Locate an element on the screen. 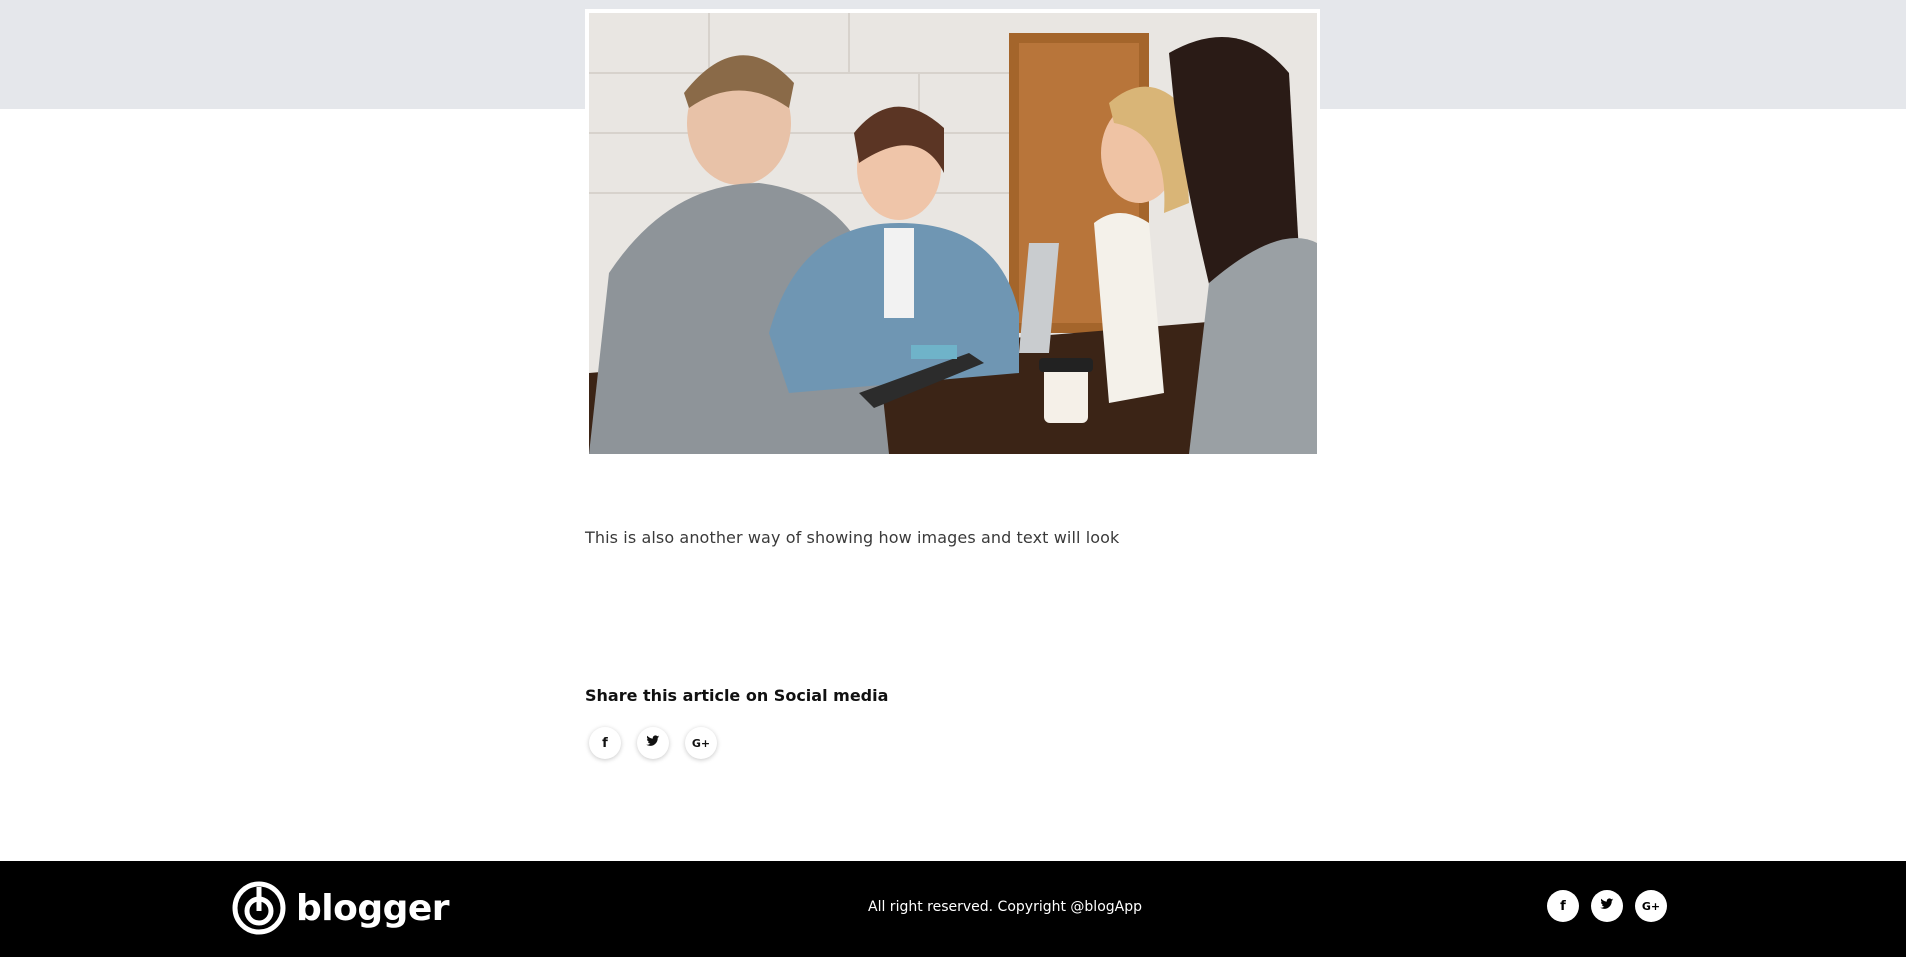 The image size is (1906, 957). brand-logo: blogger is located at coordinates (341, 908).